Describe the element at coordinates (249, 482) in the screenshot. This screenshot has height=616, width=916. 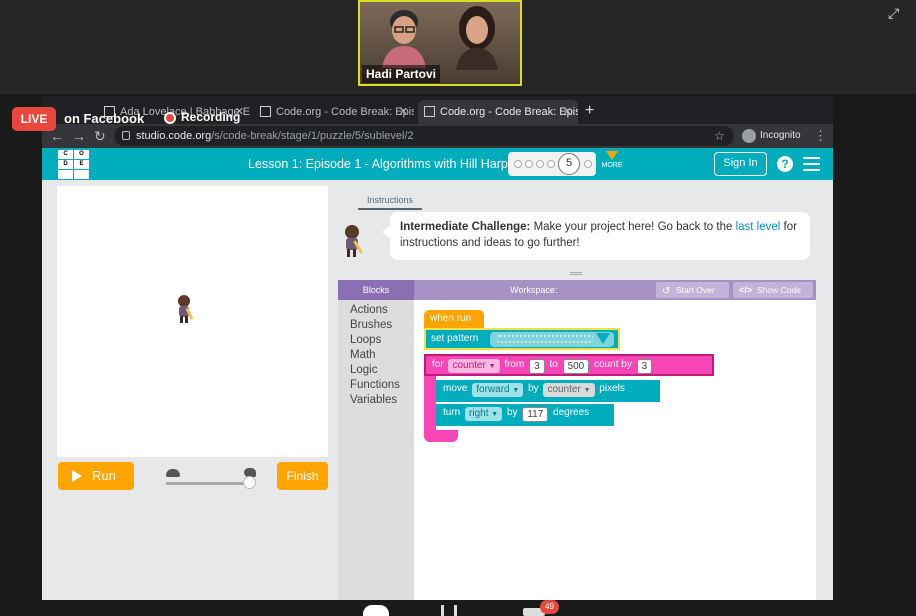
I see `slider-thumb` at that location.